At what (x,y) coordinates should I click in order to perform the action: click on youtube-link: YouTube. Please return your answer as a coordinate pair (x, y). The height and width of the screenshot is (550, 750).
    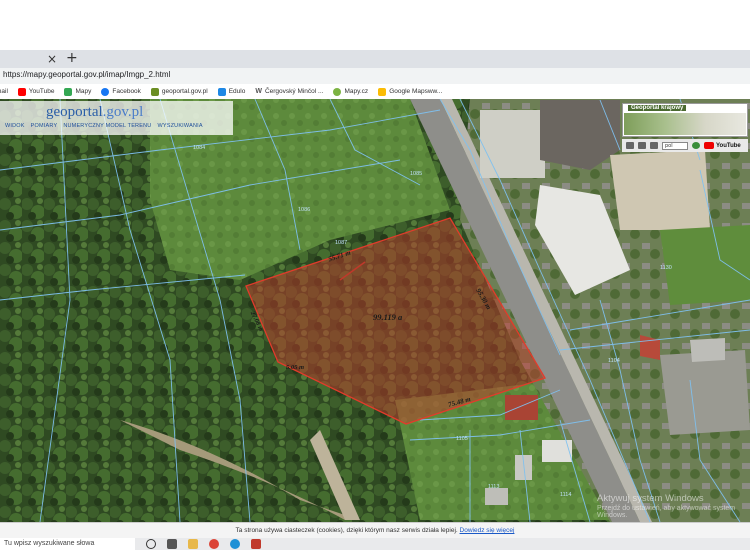
    Looking at the image, I should click on (722, 145).